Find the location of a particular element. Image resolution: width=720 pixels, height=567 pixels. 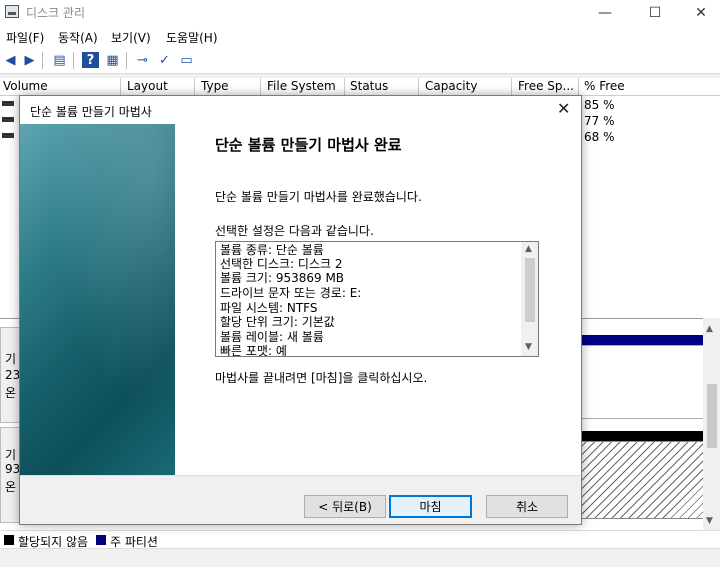

summary-scrollbar: ▲ ▼ is located at coordinates (529, 299).